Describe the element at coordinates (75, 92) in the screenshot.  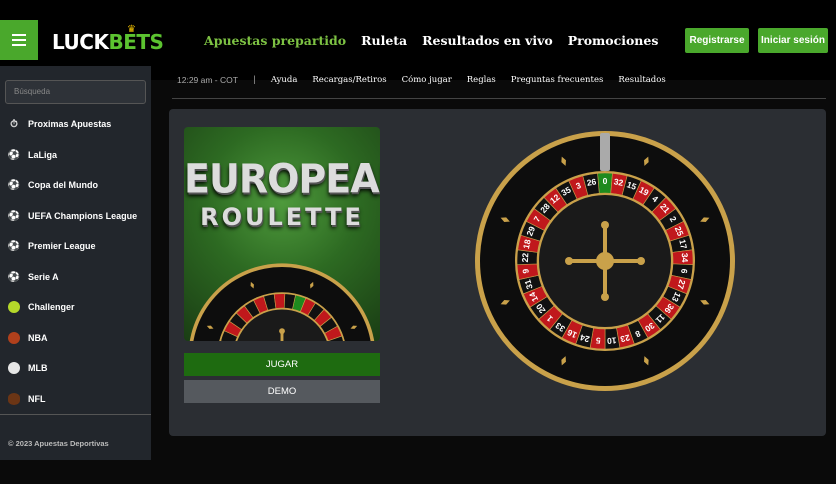
I see `search-input: Búsqueda` at that location.